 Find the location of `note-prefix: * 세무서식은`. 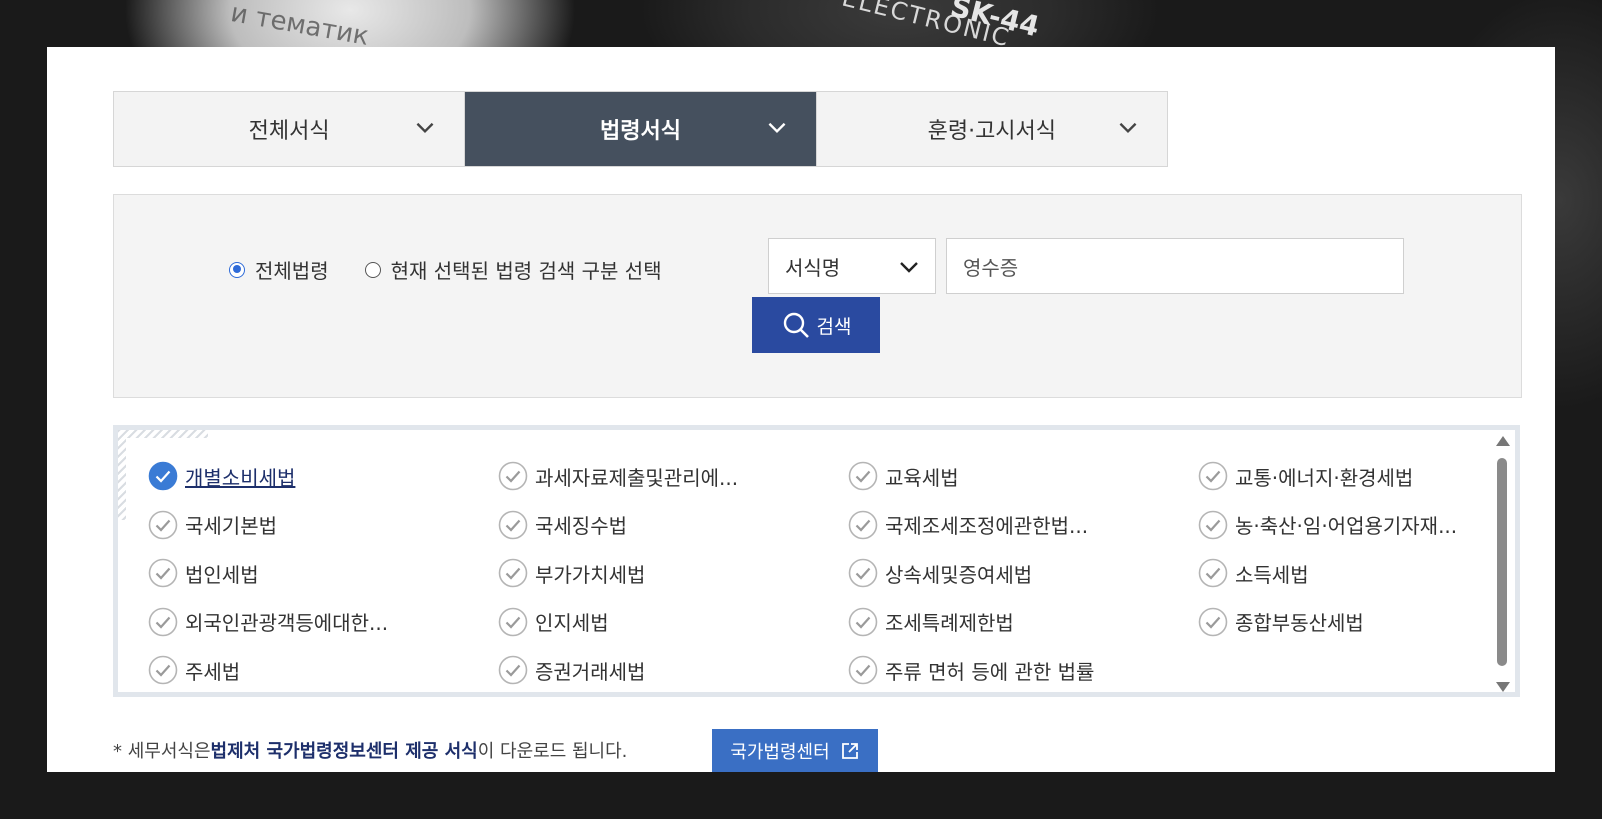

note-prefix: * 세무서식은 is located at coordinates (162, 751).